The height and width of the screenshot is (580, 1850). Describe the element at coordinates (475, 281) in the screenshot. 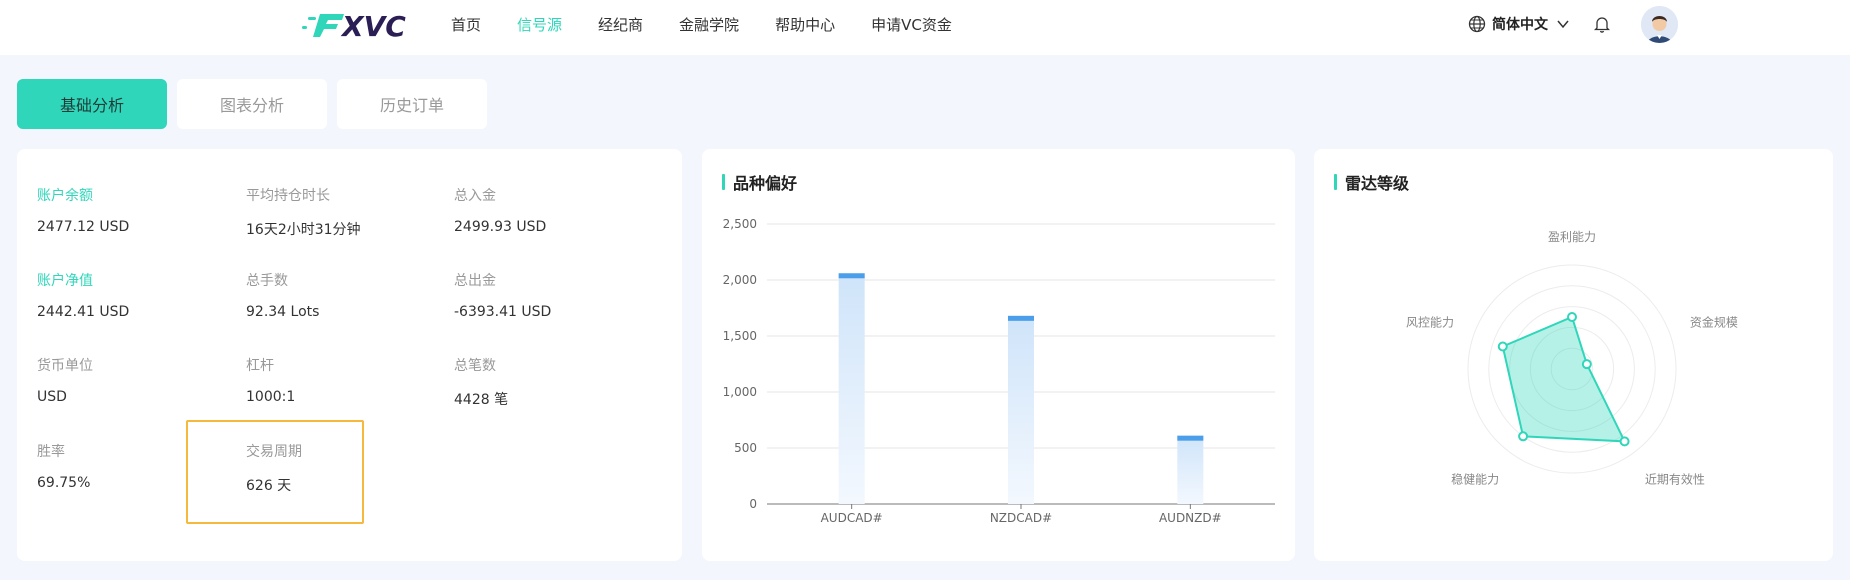

I see `stat-label: 总出金` at that location.